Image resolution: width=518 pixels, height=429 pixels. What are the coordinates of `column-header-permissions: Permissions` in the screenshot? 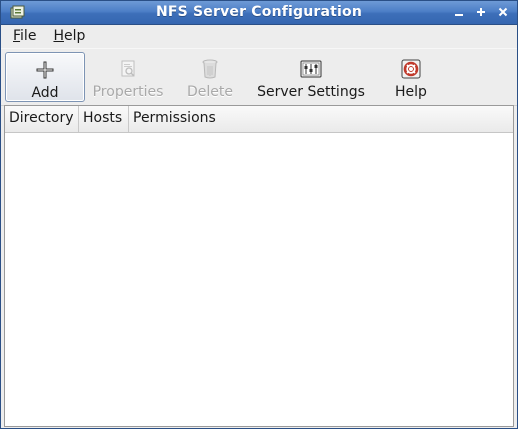 It's located at (321, 119).